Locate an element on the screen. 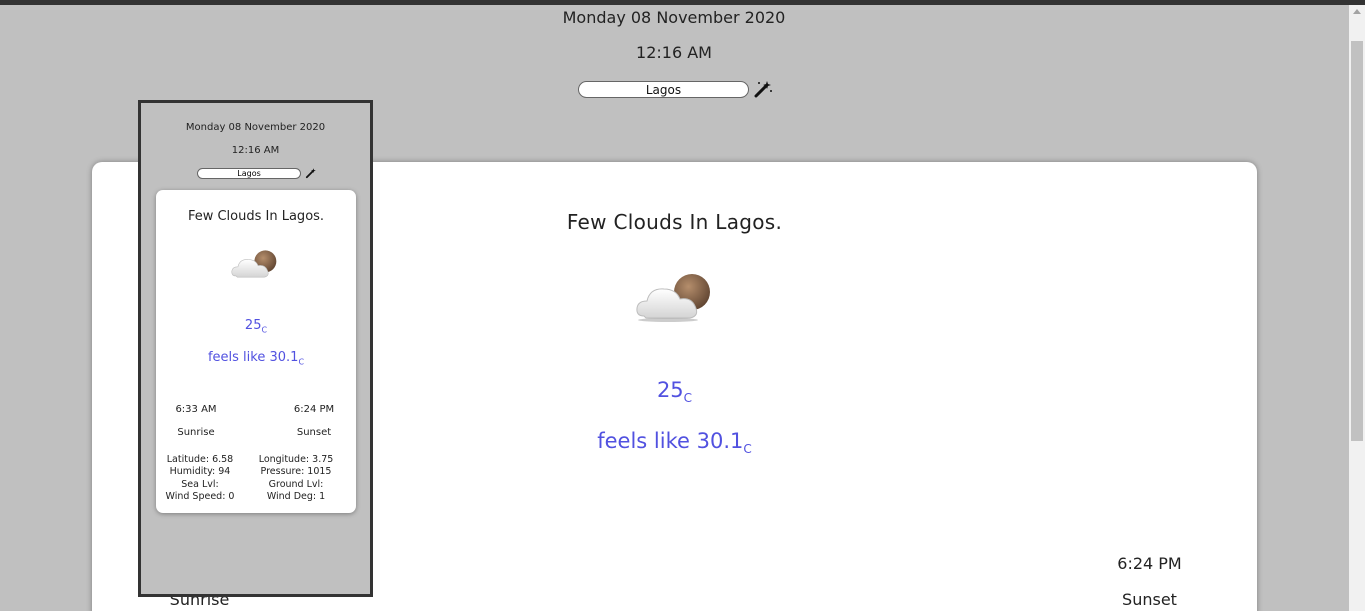 The image size is (1365, 611). current-date: Monday 08 November 2020 is located at coordinates (674, 17).